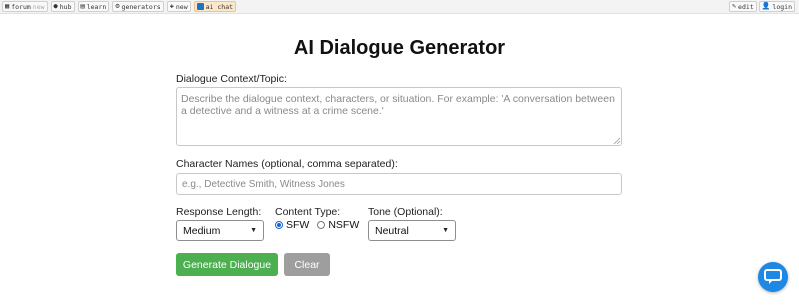 This screenshot has height=305, width=799. What do you see at coordinates (117, 6) in the screenshot?
I see `generators-icon: ⚙` at bounding box center [117, 6].